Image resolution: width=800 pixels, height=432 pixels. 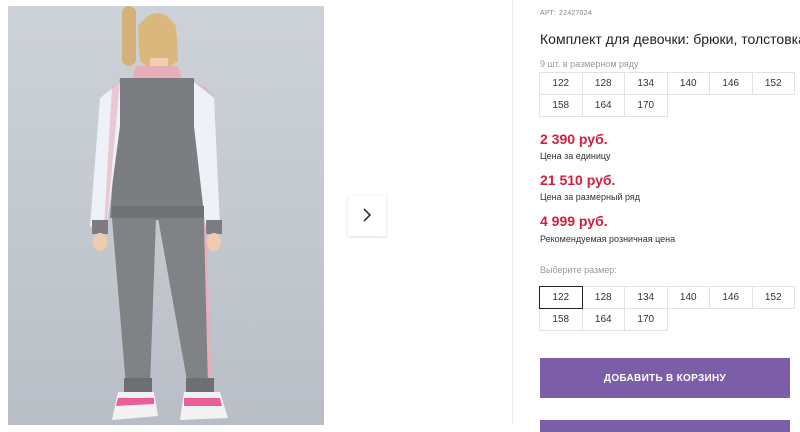 I want to click on retail-price-note: Рекомендуемая розничная цена, so click(x=608, y=239).